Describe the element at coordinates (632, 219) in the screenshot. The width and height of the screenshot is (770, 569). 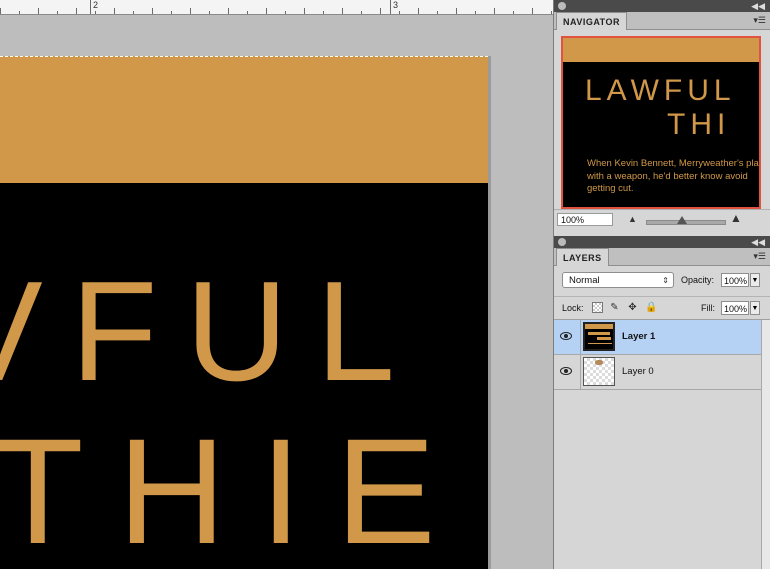
I see `mountain-small-icon: ▲` at that location.